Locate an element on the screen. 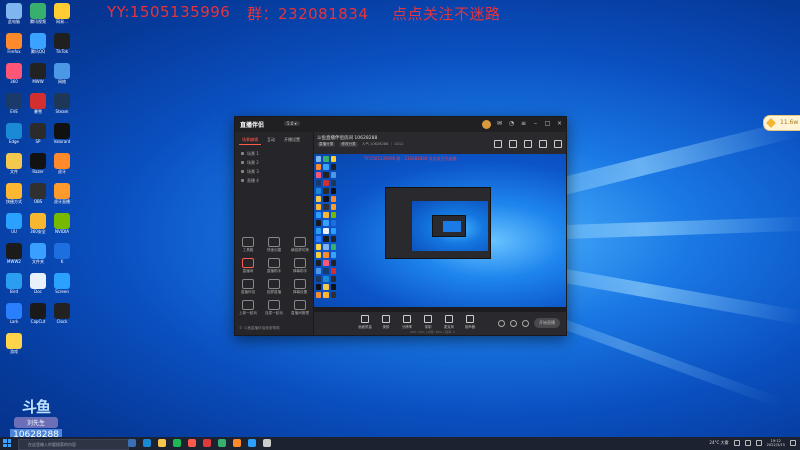 The height and width of the screenshot is (450, 800). desktop-icon: Doc is located at coordinates (38, 283).